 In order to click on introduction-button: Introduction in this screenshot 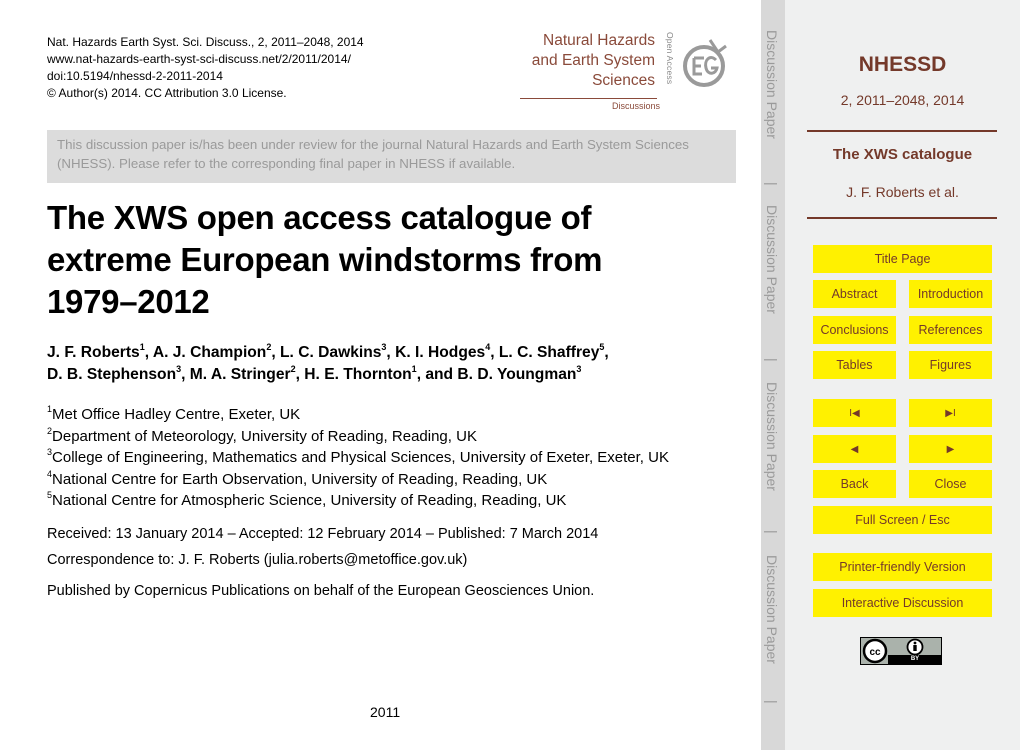, I will do `click(950, 294)`.